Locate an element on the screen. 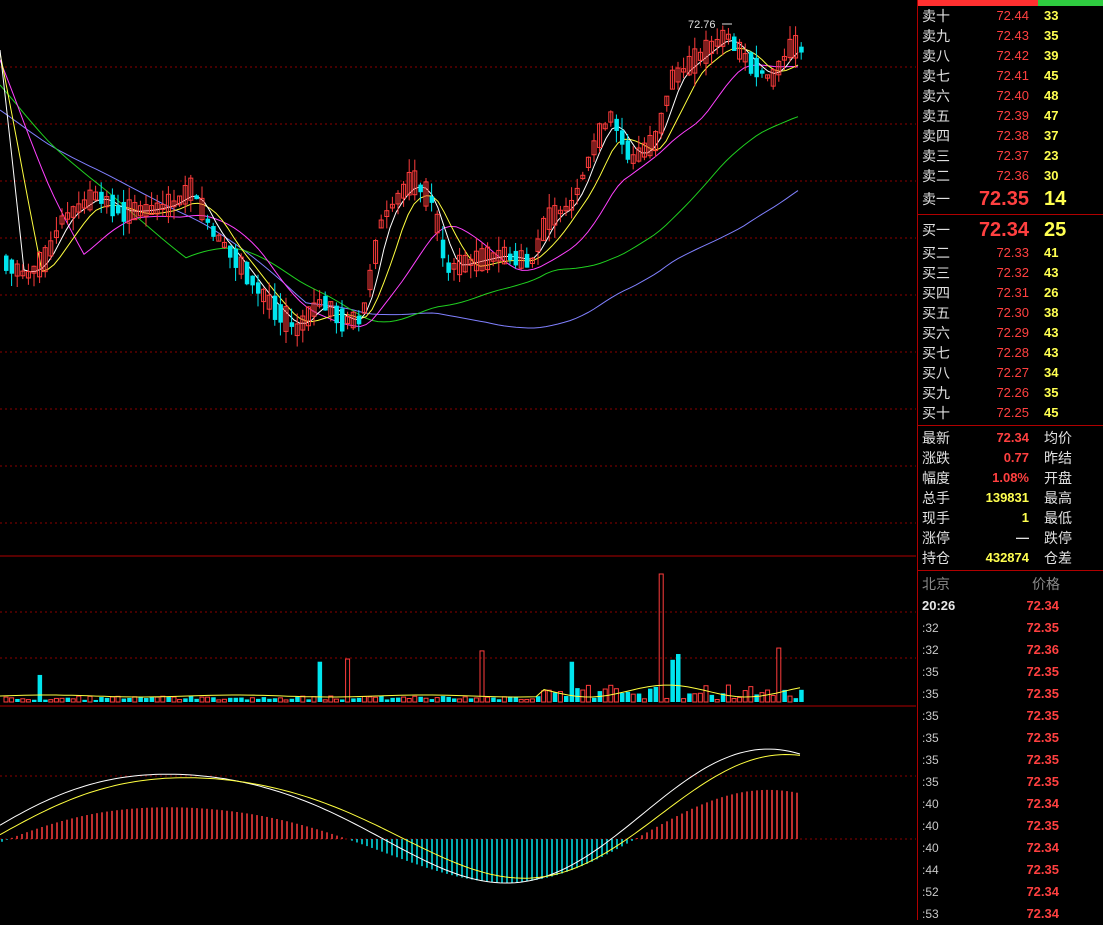 The width and height of the screenshot is (1103, 925). ask-level: 卖六 72.40 48 is located at coordinates (1010, 96).